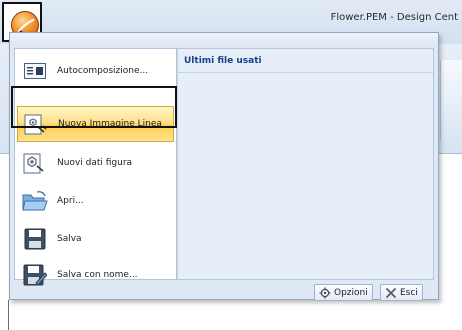 The height and width of the screenshot is (330, 462). I want to click on window-edge, so click(8, 315).